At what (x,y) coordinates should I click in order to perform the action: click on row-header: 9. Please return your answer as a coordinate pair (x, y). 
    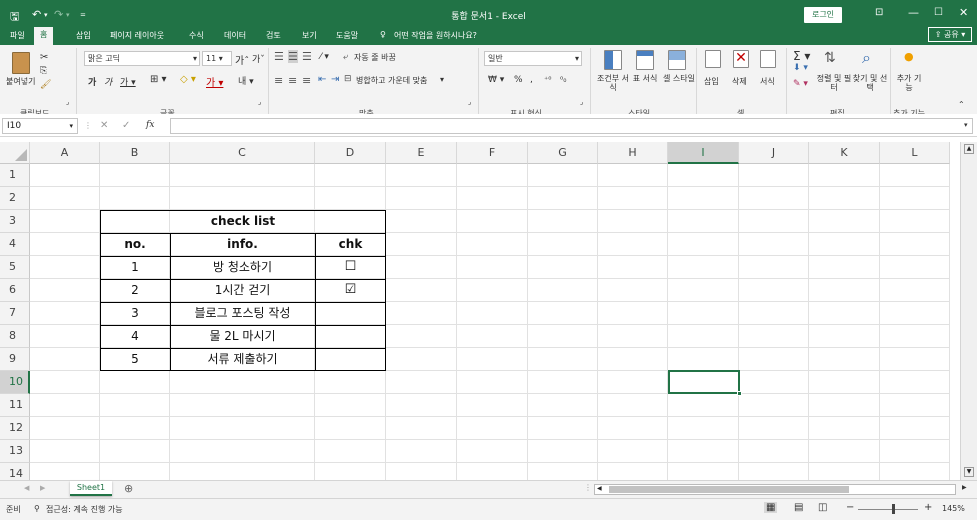
    Looking at the image, I should click on (15, 359).